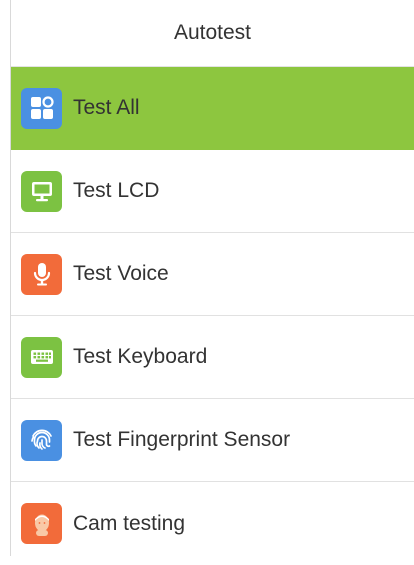 The width and height of the screenshot is (414, 565). I want to click on menu-item-label: Test LCD, so click(116, 190).